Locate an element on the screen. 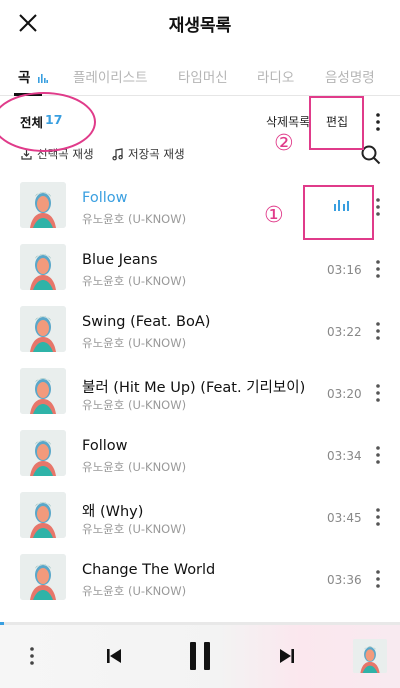 This screenshot has width=400, height=688. song-duration: 03:22 is located at coordinates (344, 332).